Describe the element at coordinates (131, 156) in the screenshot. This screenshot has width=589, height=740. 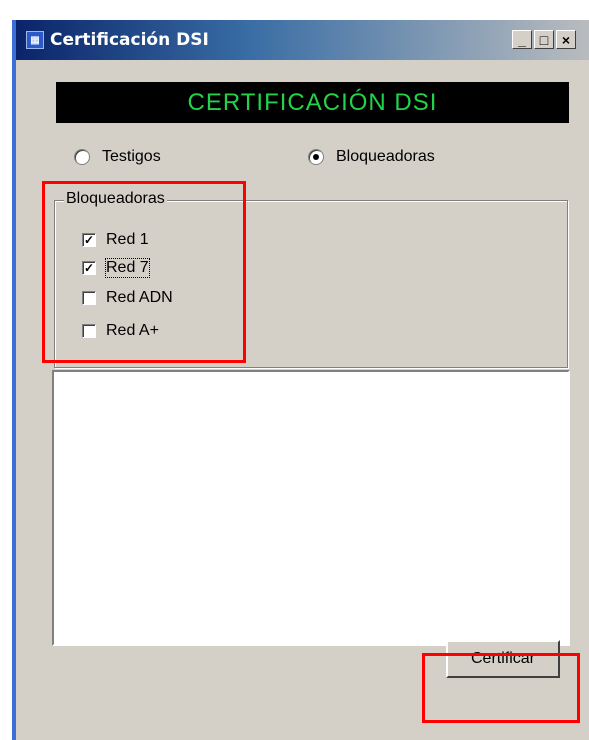
I see `radio-label-testigos: Testigos` at that location.